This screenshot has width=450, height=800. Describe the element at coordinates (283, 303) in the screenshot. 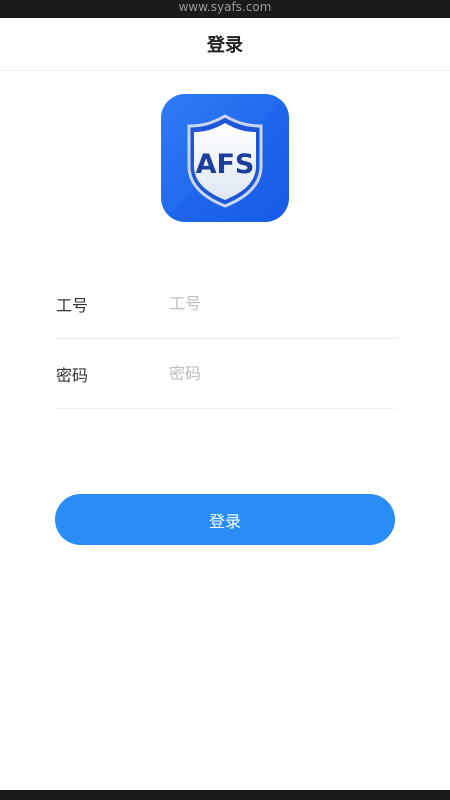

I see `employee-id-input` at that location.